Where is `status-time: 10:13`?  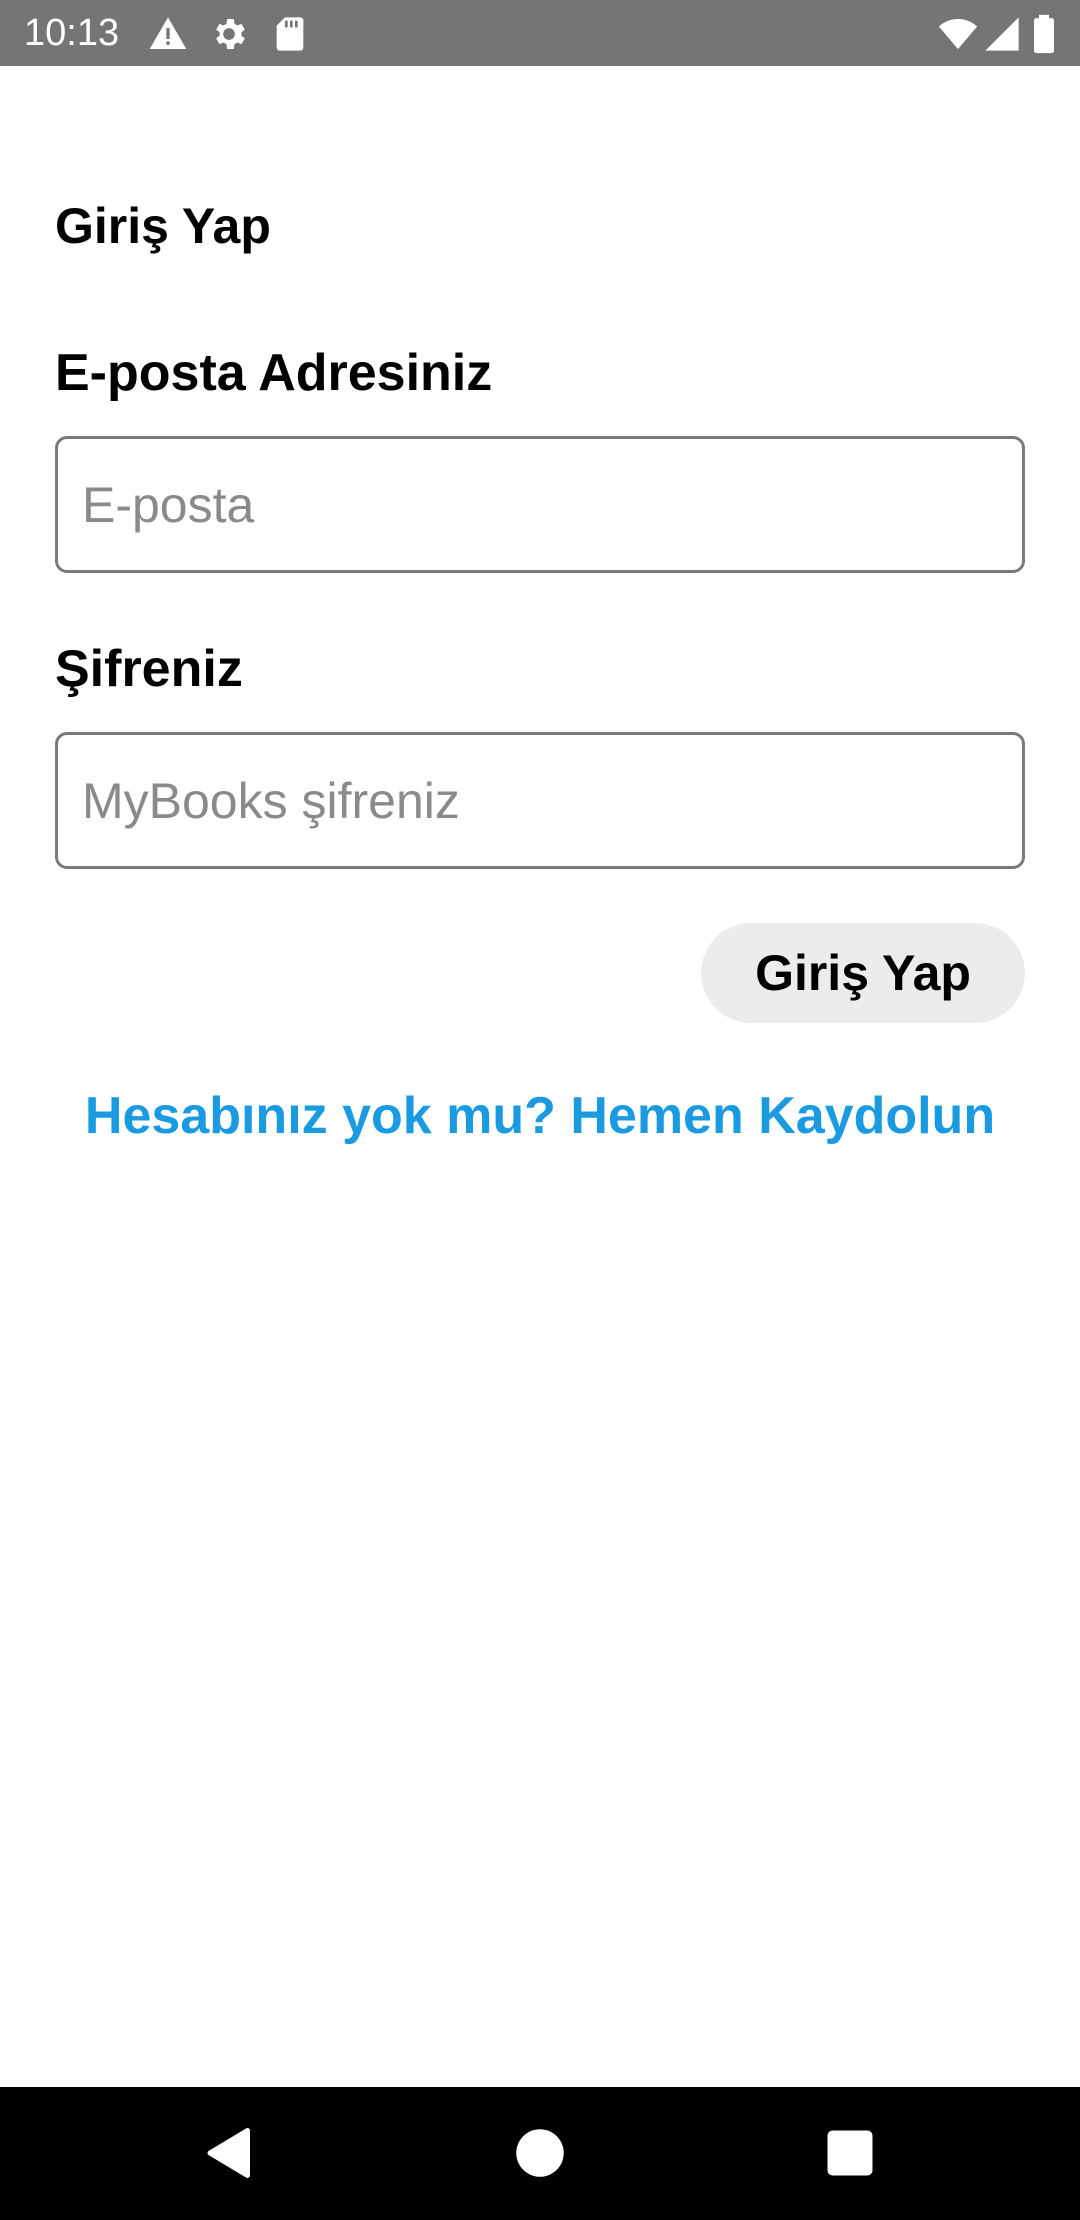
status-time: 10:13 is located at coordinates (72, 33).